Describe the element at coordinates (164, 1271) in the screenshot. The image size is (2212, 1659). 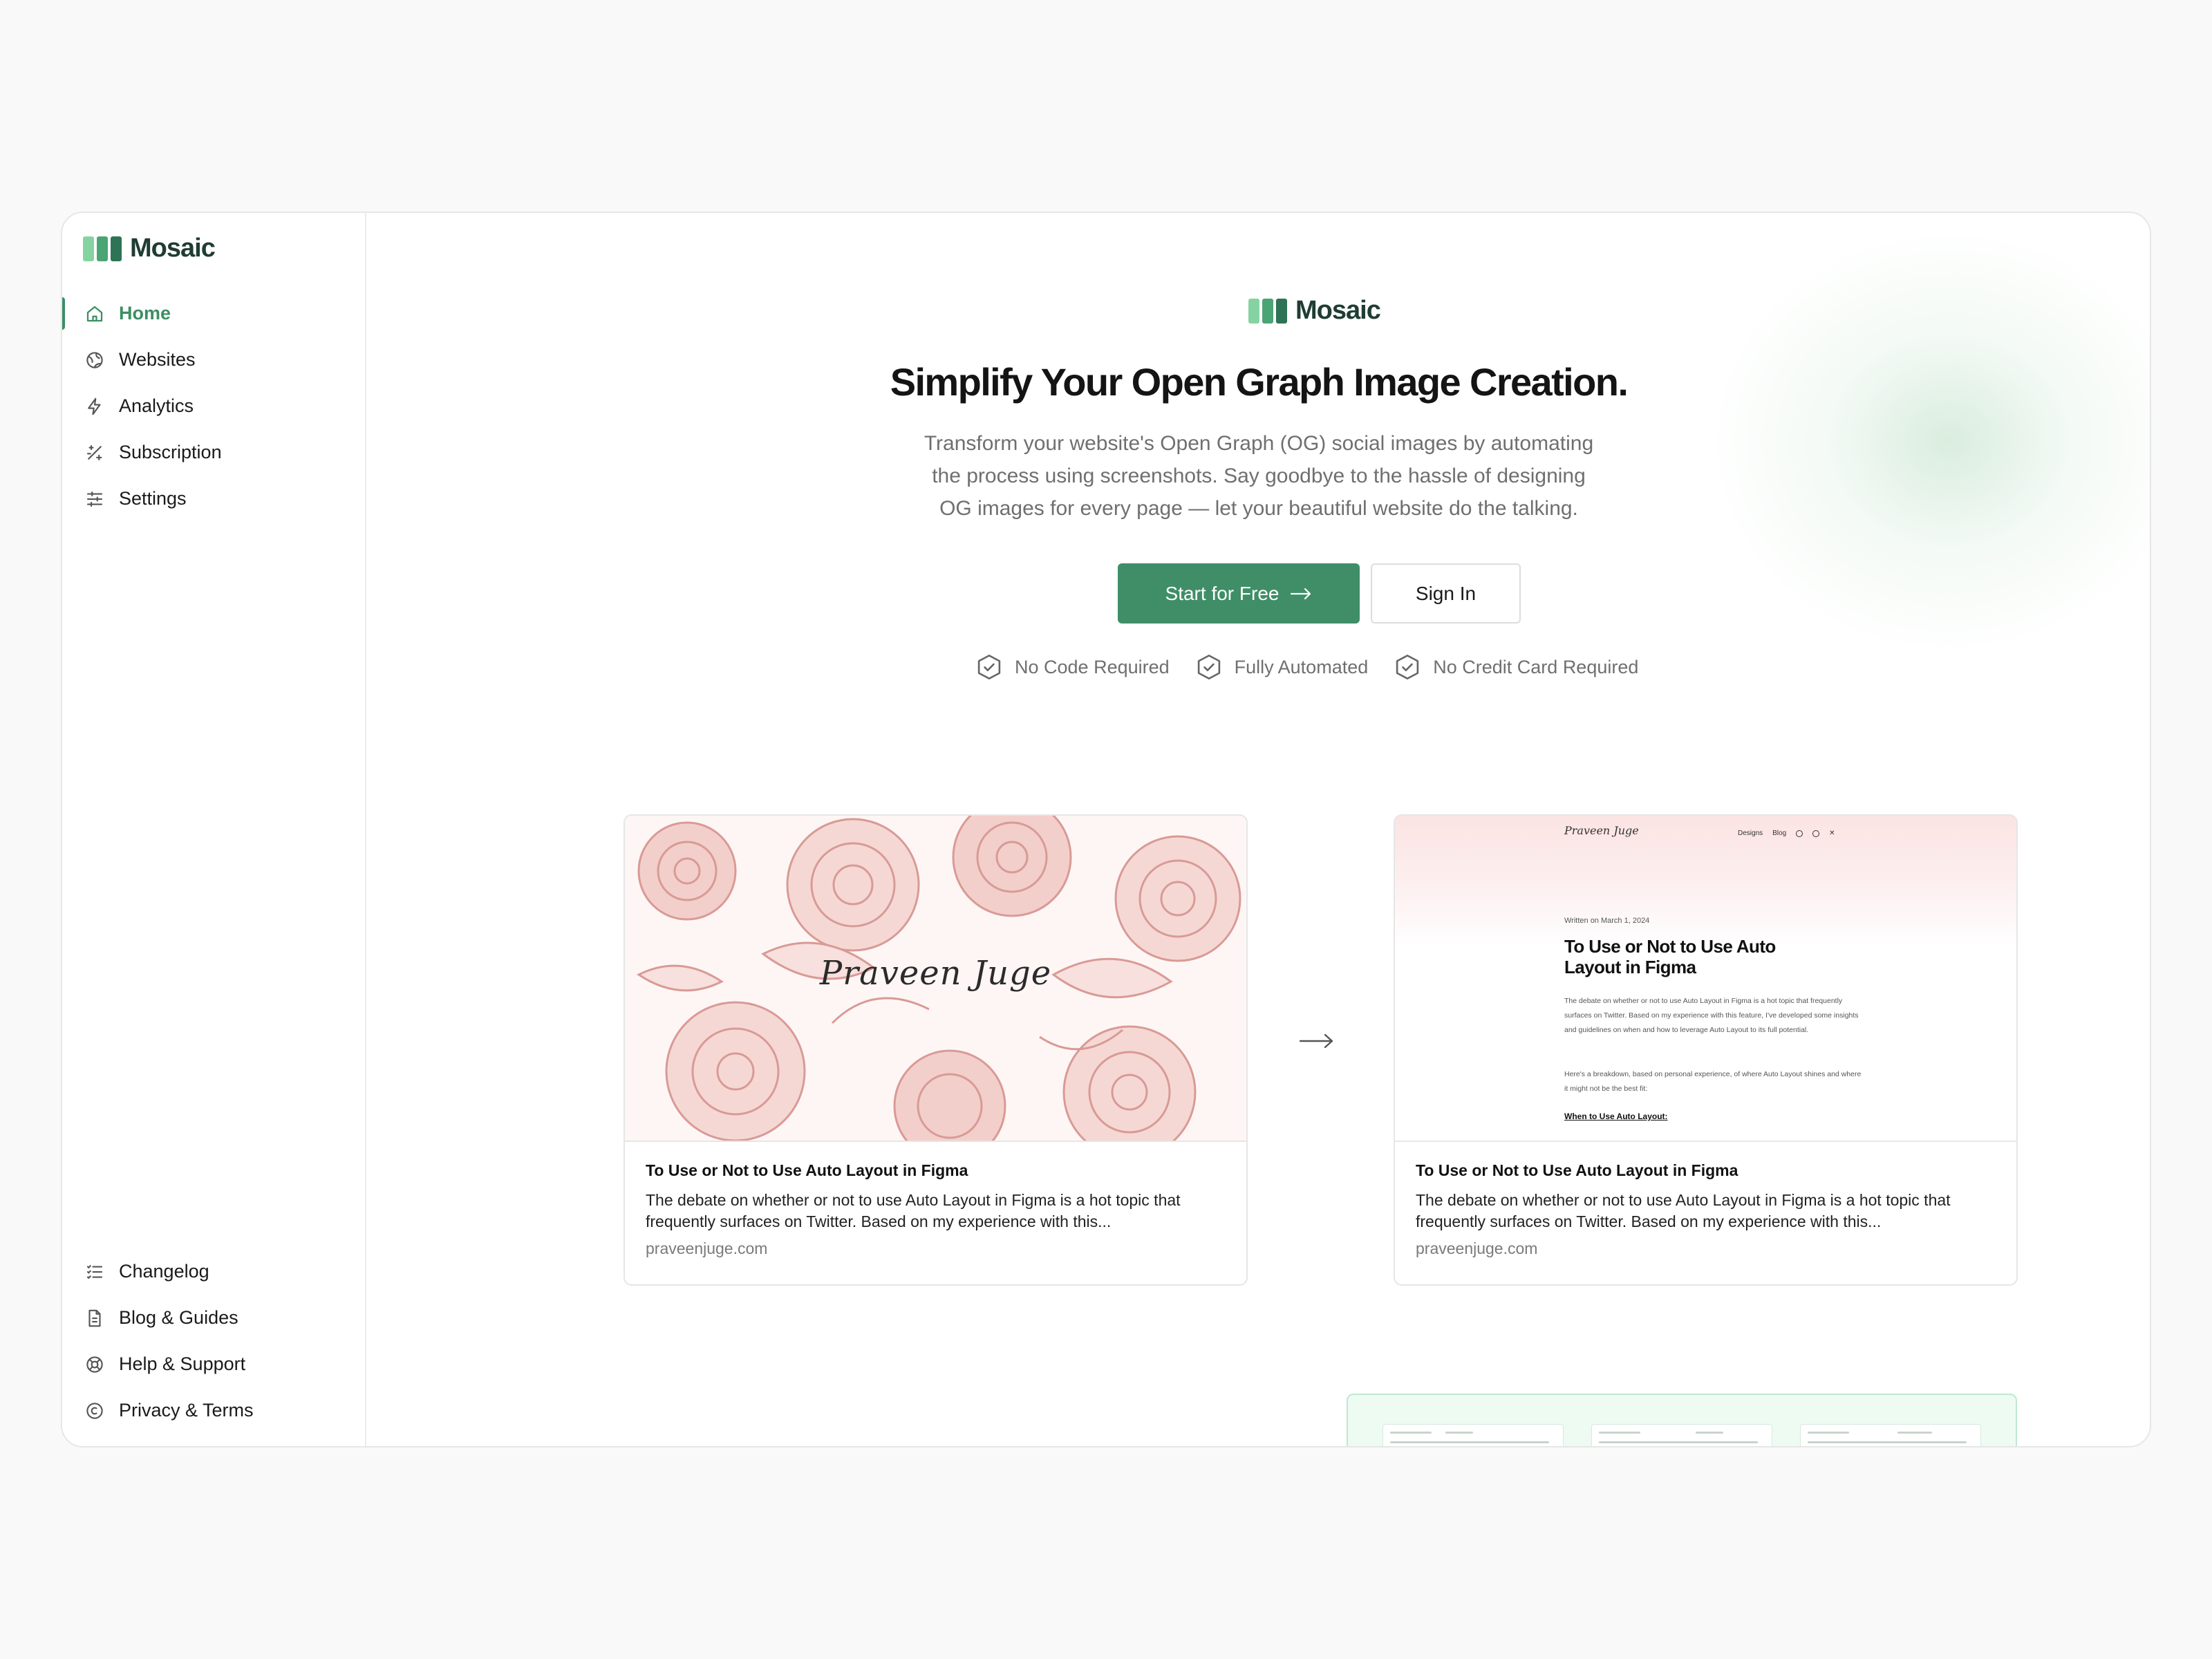
I see `sidebar-item-label: Changelog` at that location.